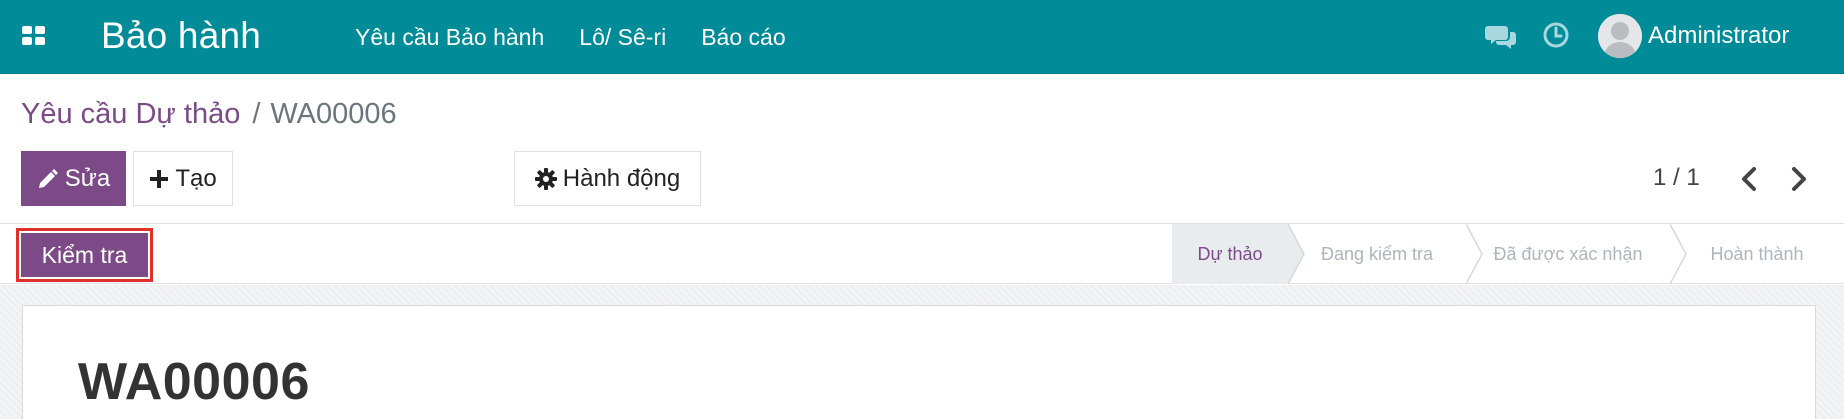 Image resolution: width=1844 pixels, height=419 pixels. Describe the element at coordinates (1676, 178) in the screenshot. I see `pager-value: 1 / 1` at that location.